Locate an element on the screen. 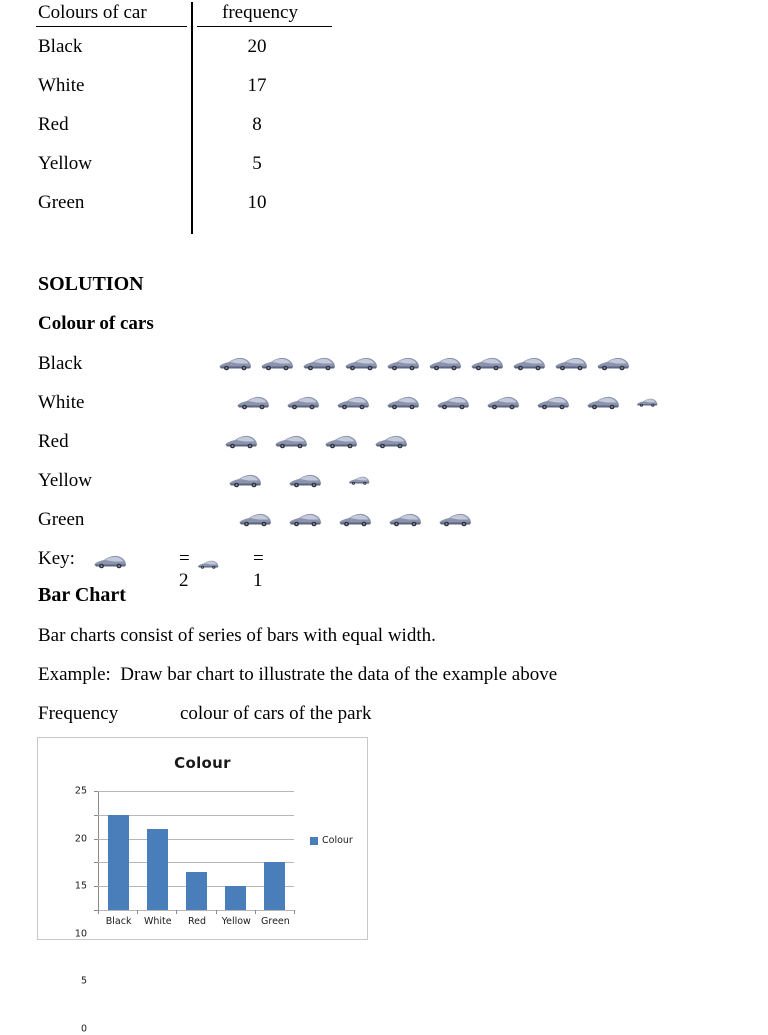 Image resolution: width=768 pixels, height=1035 pixels. solution-heading: SOLUTION is located at coordinates (91, 284).